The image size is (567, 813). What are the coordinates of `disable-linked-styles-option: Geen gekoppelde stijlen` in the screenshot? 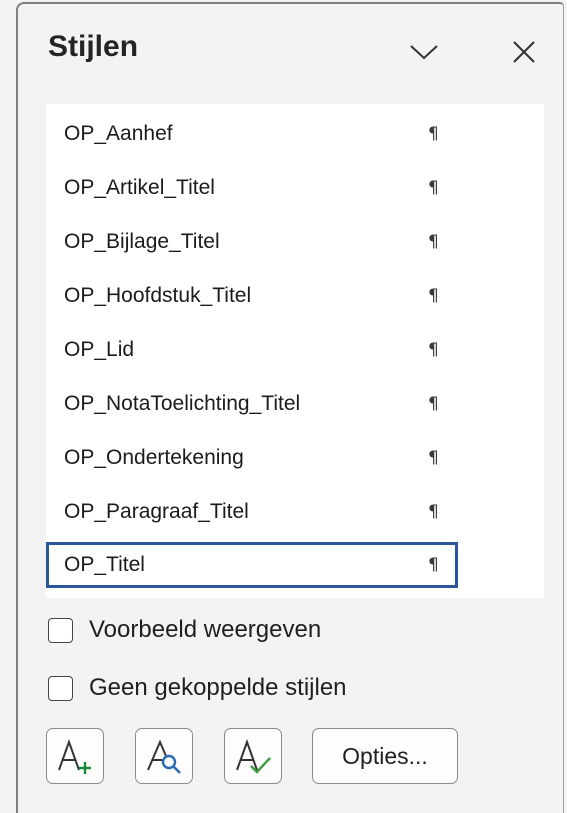 It's located at (197, 688).